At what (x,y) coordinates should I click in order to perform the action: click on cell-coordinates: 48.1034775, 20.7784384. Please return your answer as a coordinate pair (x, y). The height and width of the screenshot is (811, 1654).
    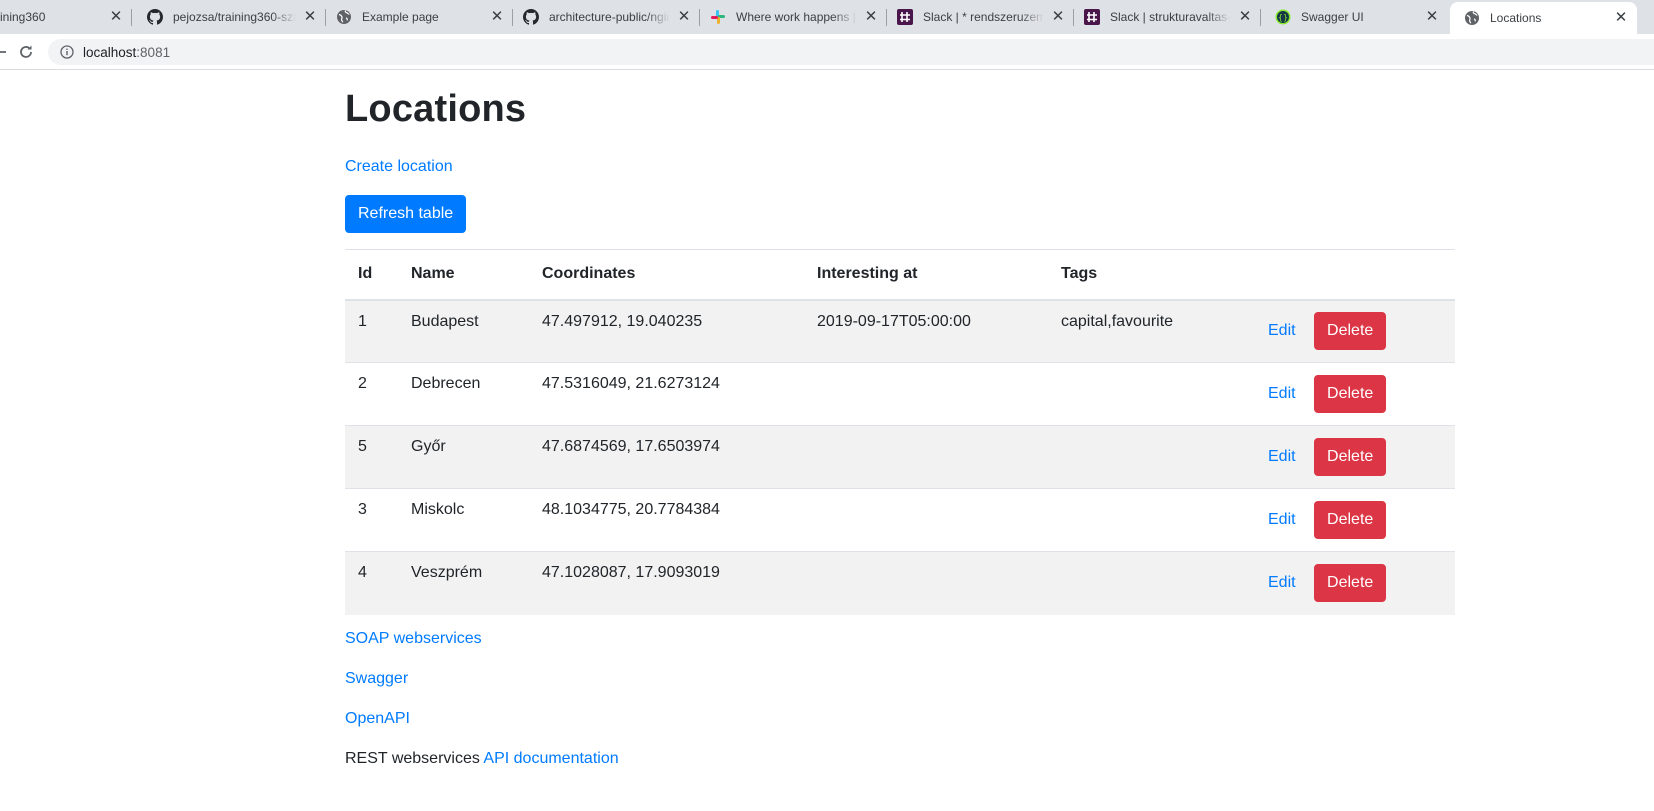
    Looking at the image, I should click on (666, 520).